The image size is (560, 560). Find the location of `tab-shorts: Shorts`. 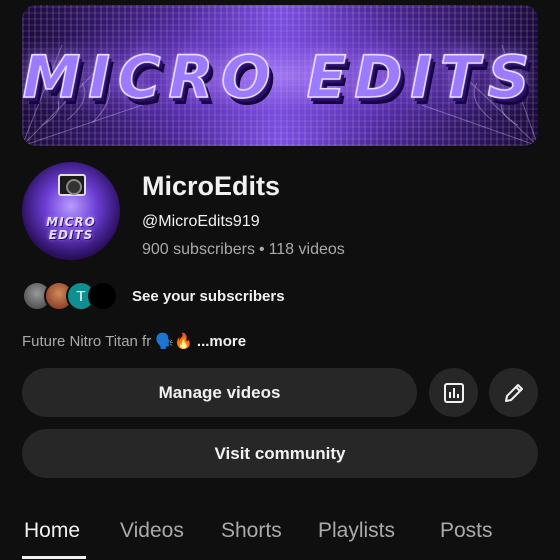

tab-shorts: Shorts is located at coordinates (251, 531).